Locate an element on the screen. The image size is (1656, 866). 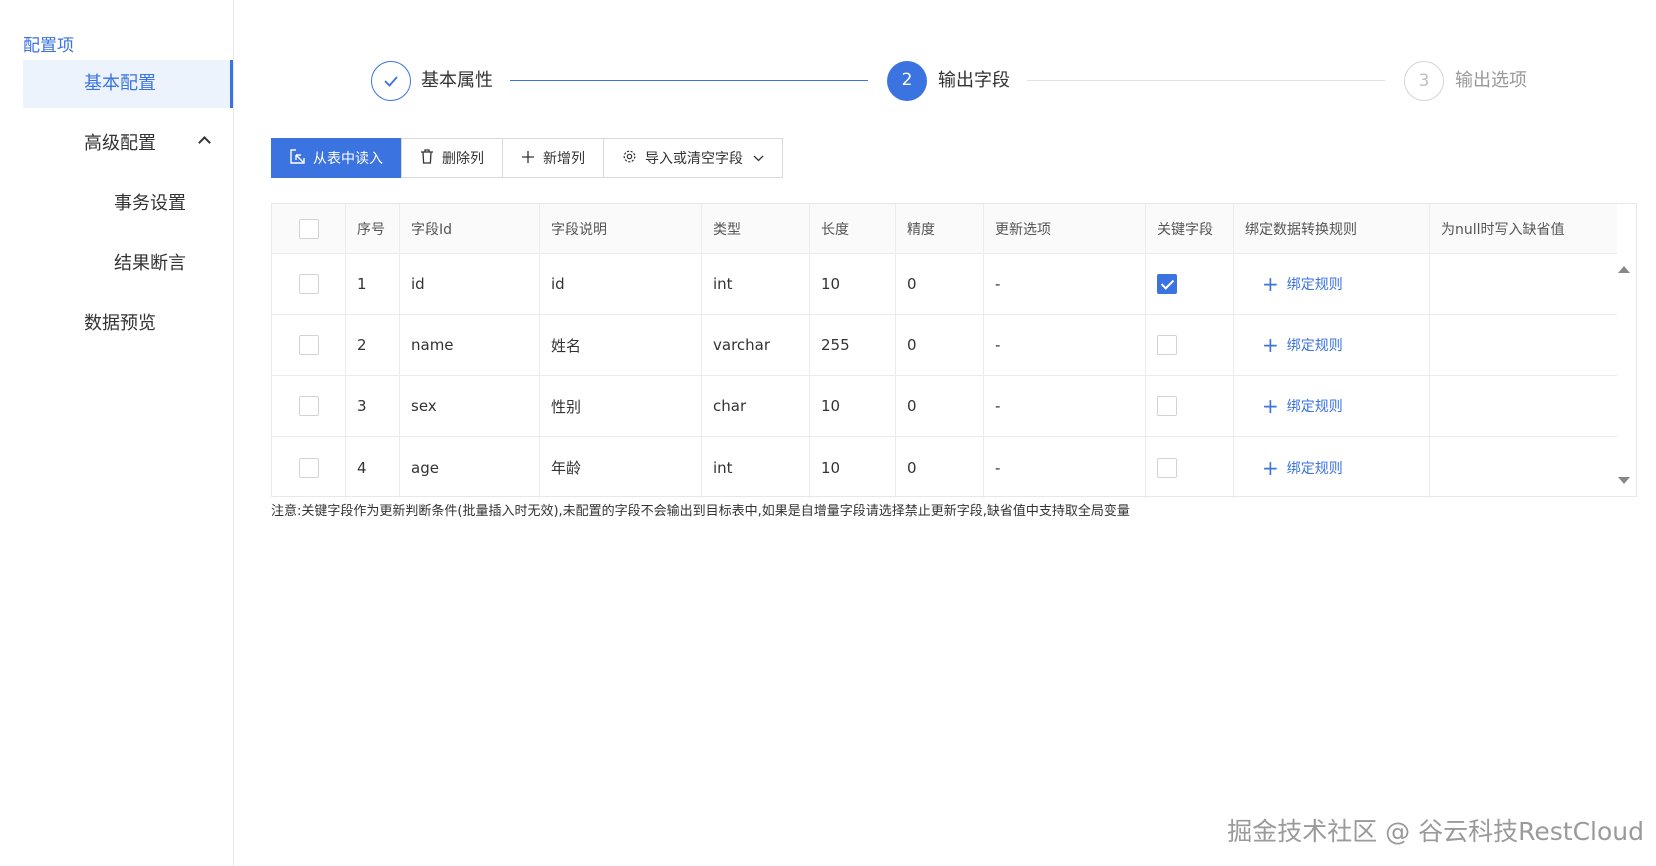
delete-column-label: 删除列 is located at coordinates (463, 159).